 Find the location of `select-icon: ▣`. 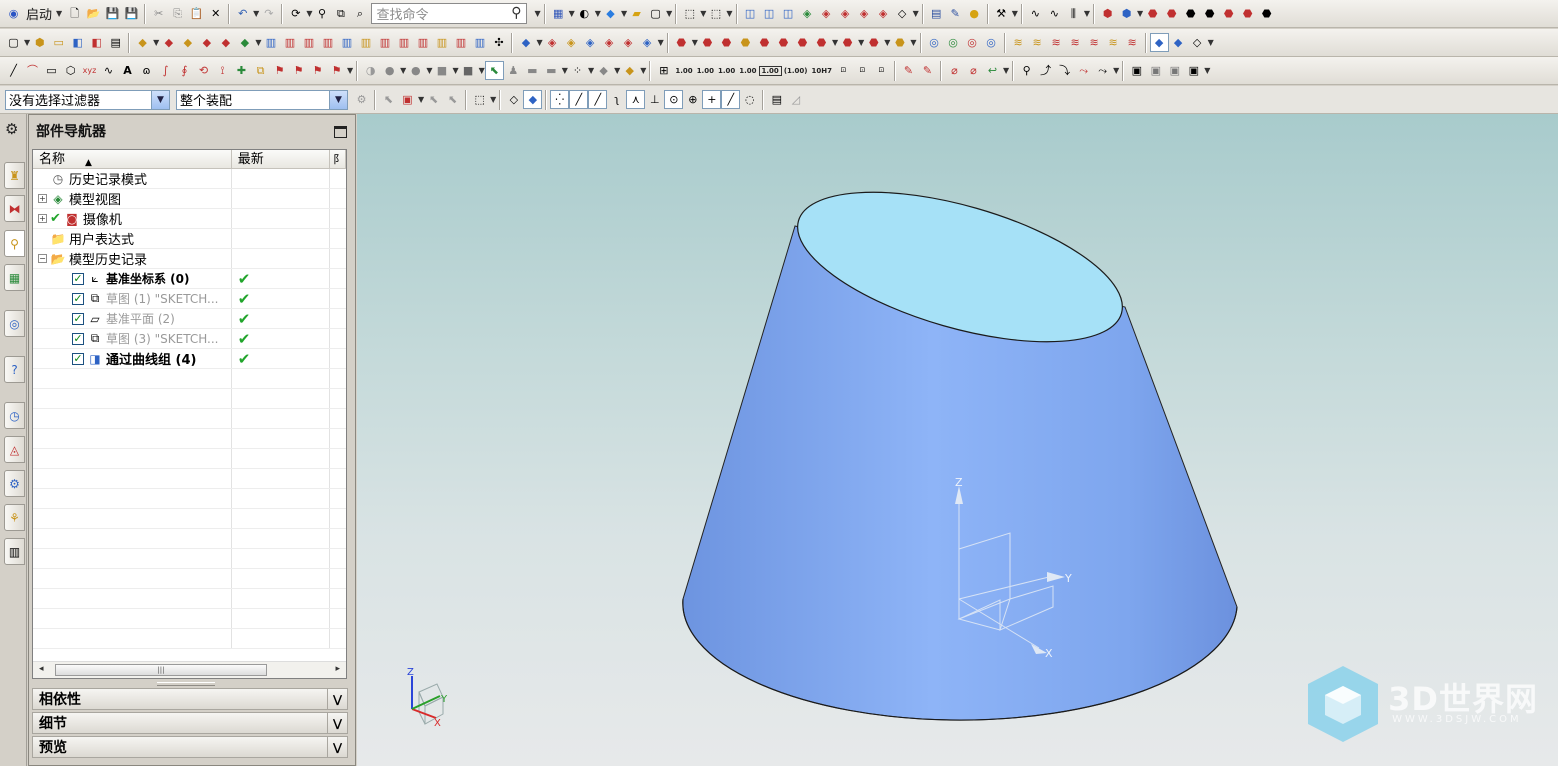

select-icon: ▣ is located at coordinates (407, 99).